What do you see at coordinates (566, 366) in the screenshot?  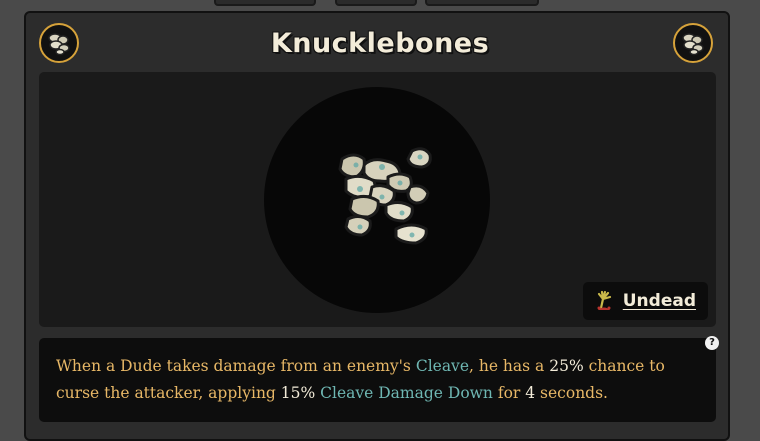 I see `desc-number: 25%` at bounding box center [566, 366].